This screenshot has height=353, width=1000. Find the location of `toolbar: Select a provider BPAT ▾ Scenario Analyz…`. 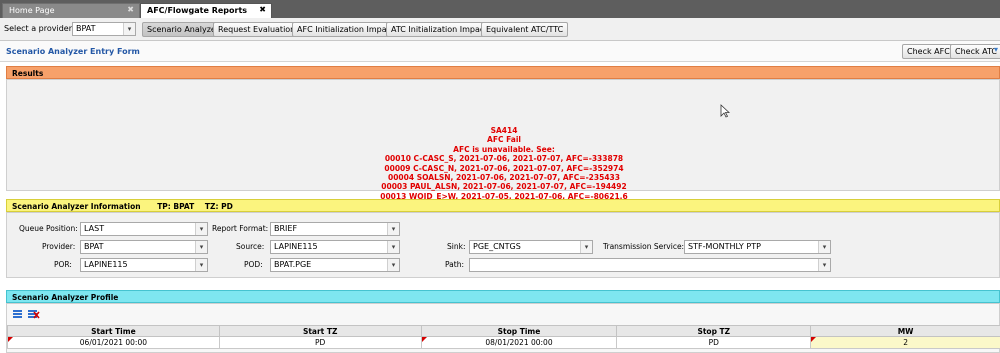

toolbar: Select a provider BPAT ▾ Scenario Analyz… is located at coordinates (500, 29).